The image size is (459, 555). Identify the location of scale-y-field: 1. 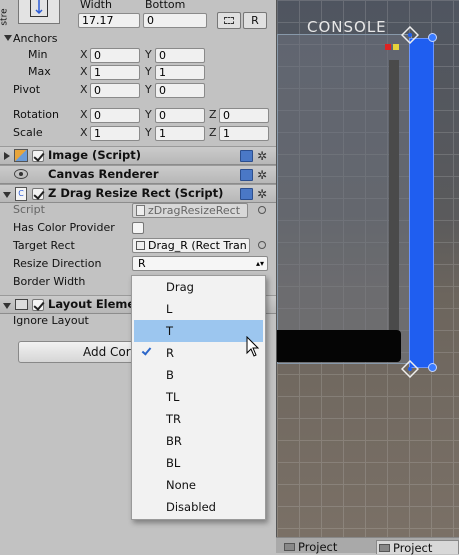
(180, 133).